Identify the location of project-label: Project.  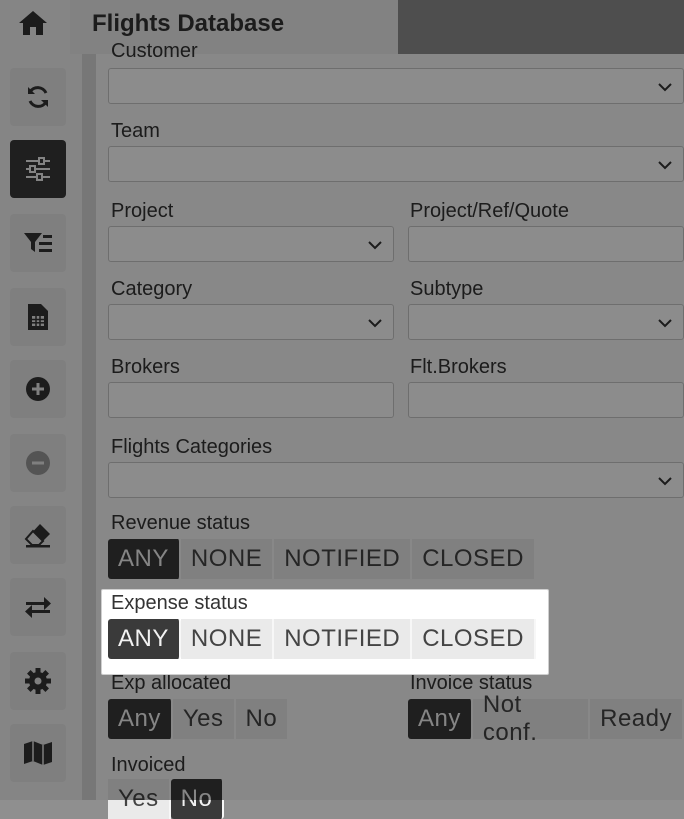
(142, 211).